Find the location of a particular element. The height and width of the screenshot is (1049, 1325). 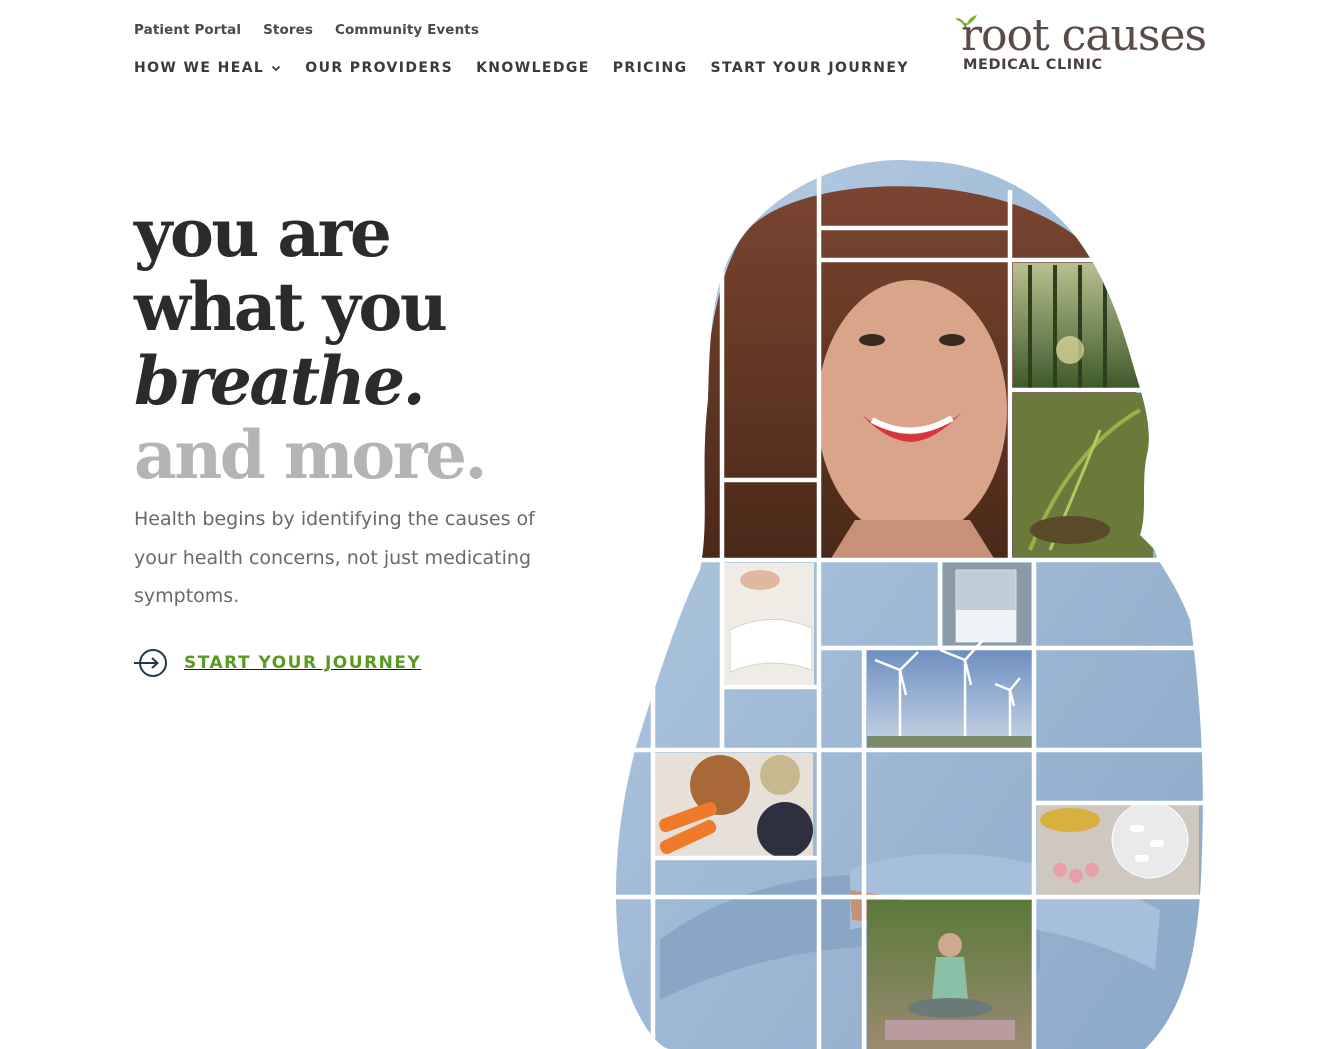

logo-wordmark: root causes is located at coordinates (1084, 35).